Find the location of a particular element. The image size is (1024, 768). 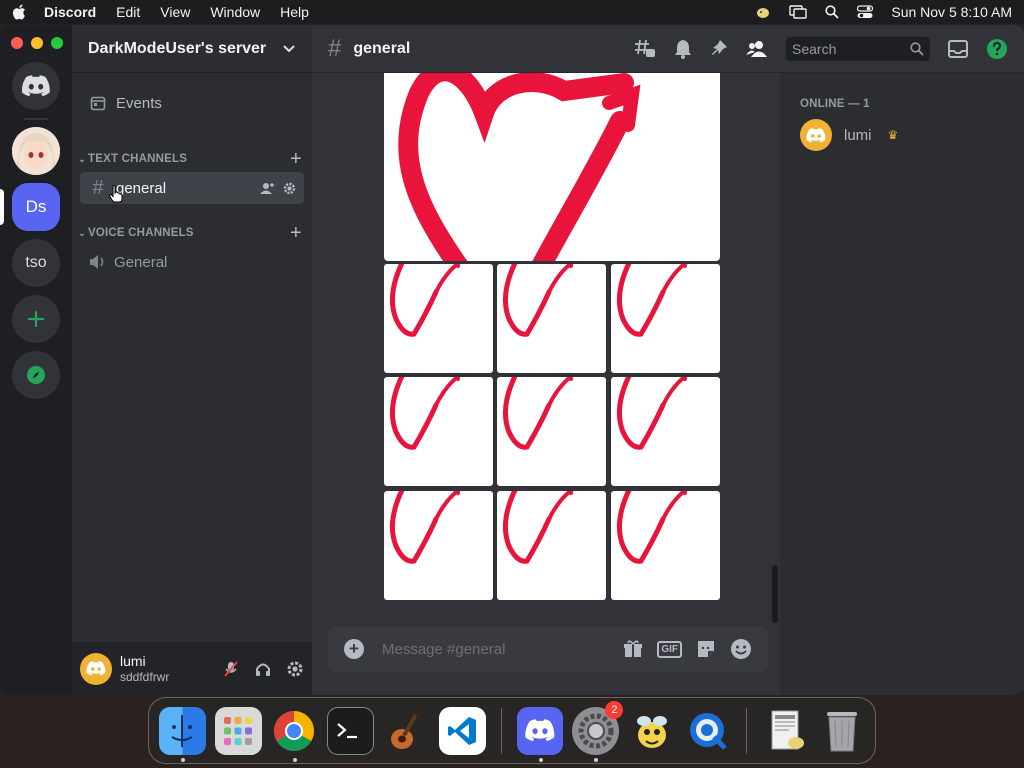

search-placeholder: Search is located at coordinates (814, 48).